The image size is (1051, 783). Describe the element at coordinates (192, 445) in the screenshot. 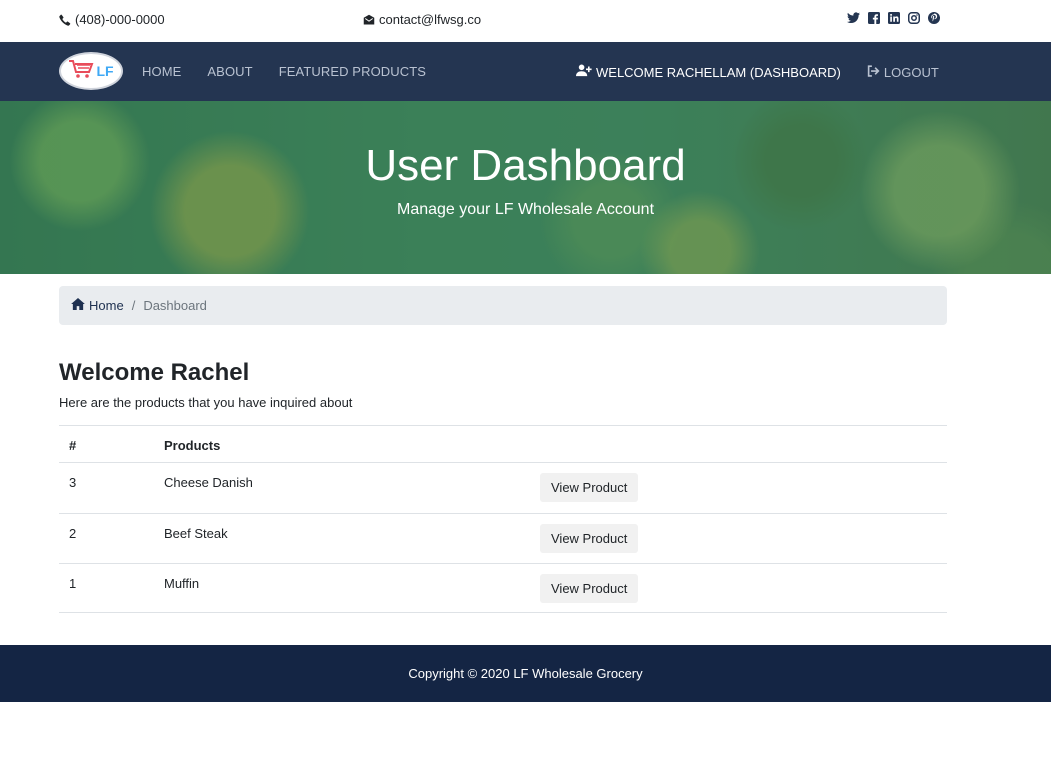

I see `header-products: Products` at that location.